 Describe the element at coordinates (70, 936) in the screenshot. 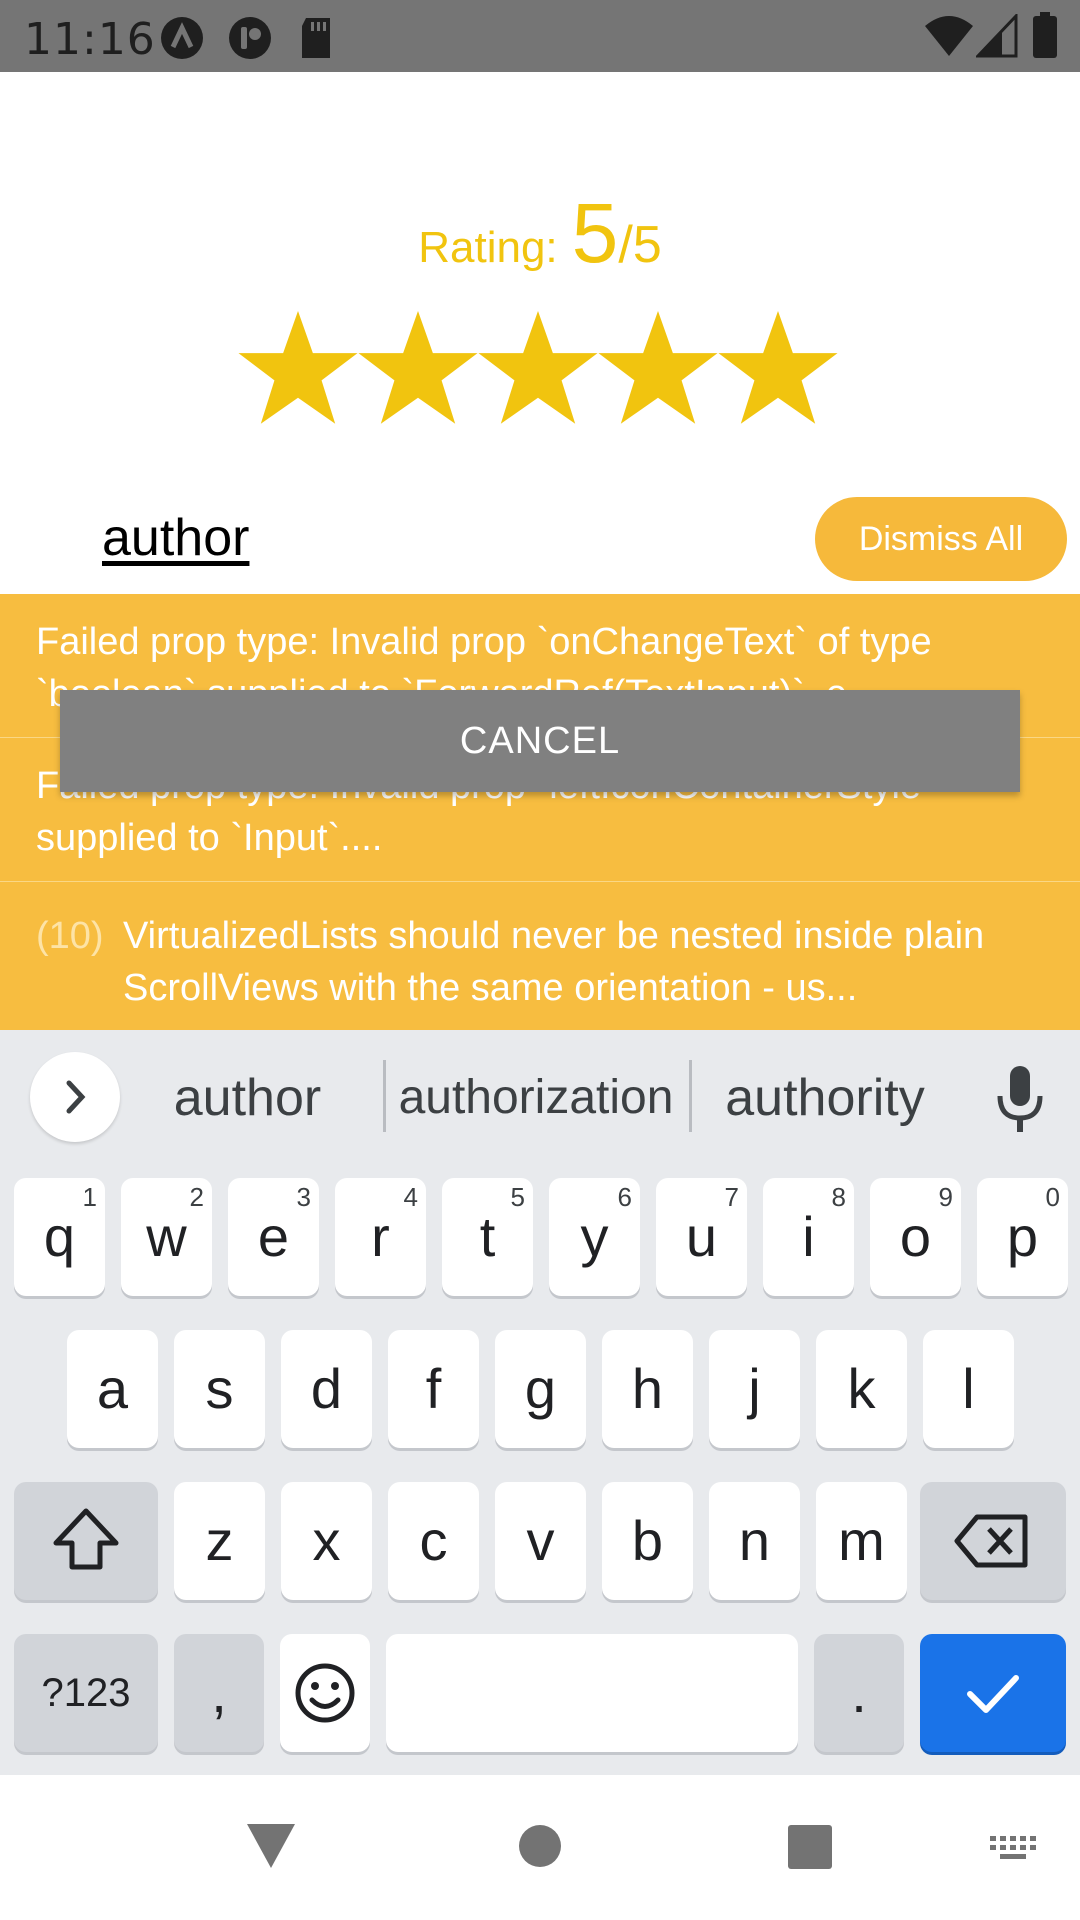

I see `log-count: (10)` at that location.